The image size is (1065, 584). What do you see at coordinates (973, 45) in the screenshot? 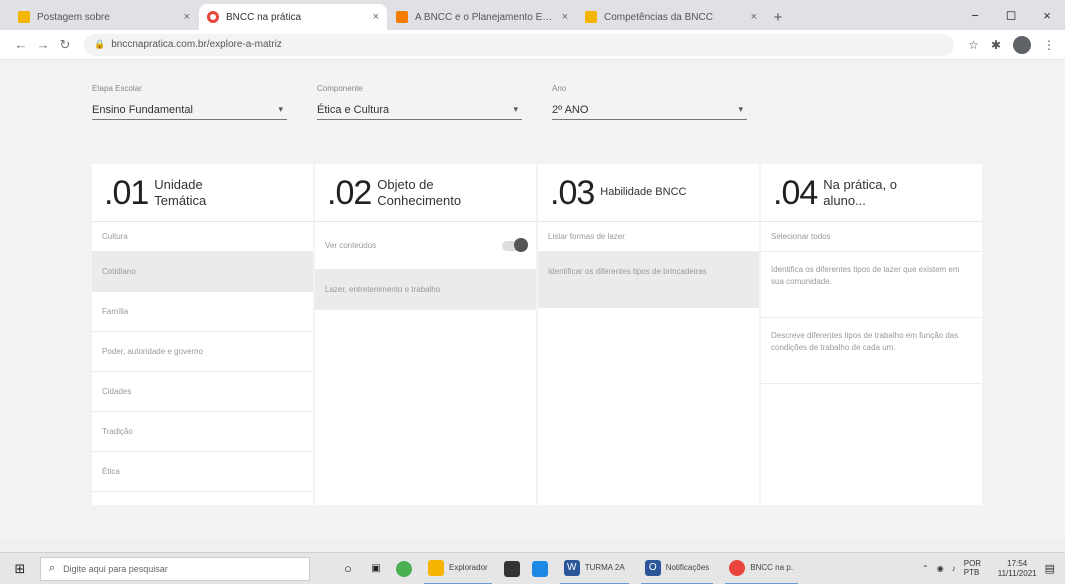
I see `bookmark-star-icon: ☆` at bounding box center [973, 45].